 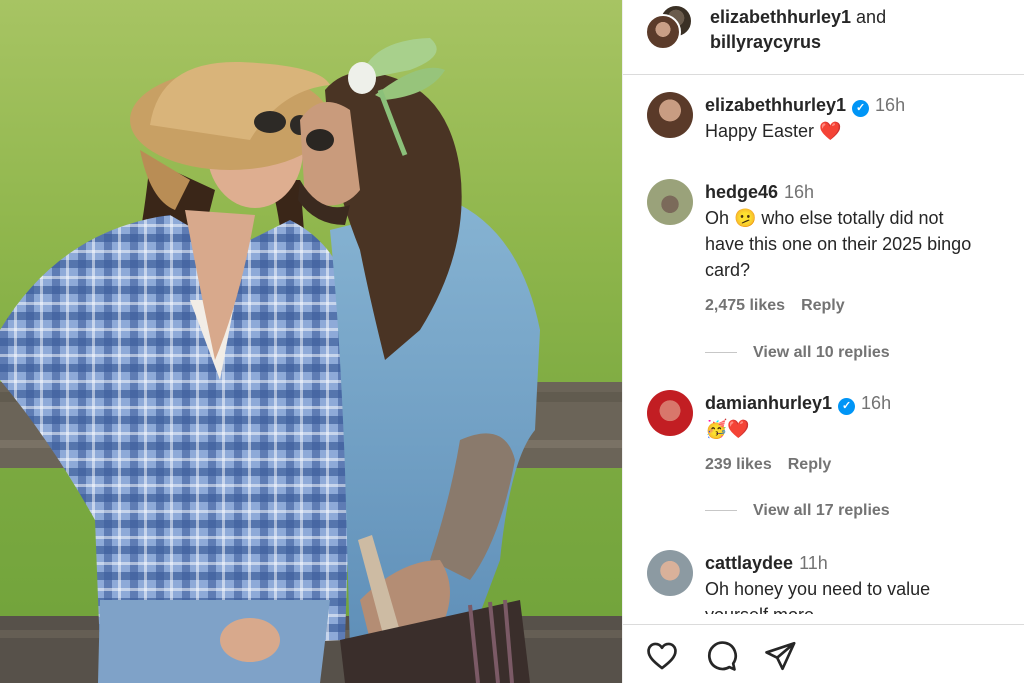 What do you see at coordinates (721, 656) in the screenshot?
I see `comment-bubble-icon` at bounding box center [721, 656].